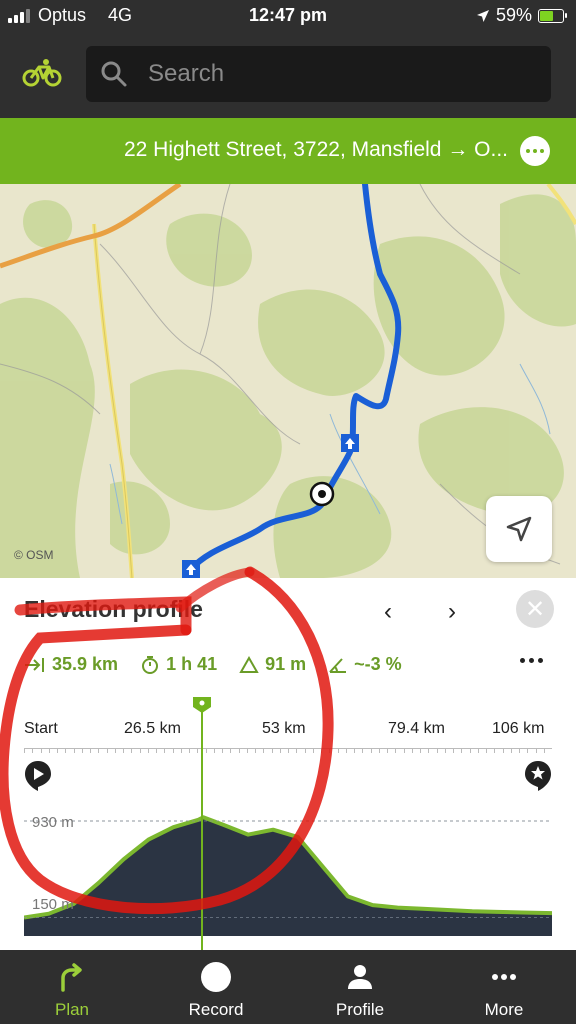  What do you see at coordinates (216, 977) in the screenshot?
I see `record-icon` at bounding box center [216, 977].